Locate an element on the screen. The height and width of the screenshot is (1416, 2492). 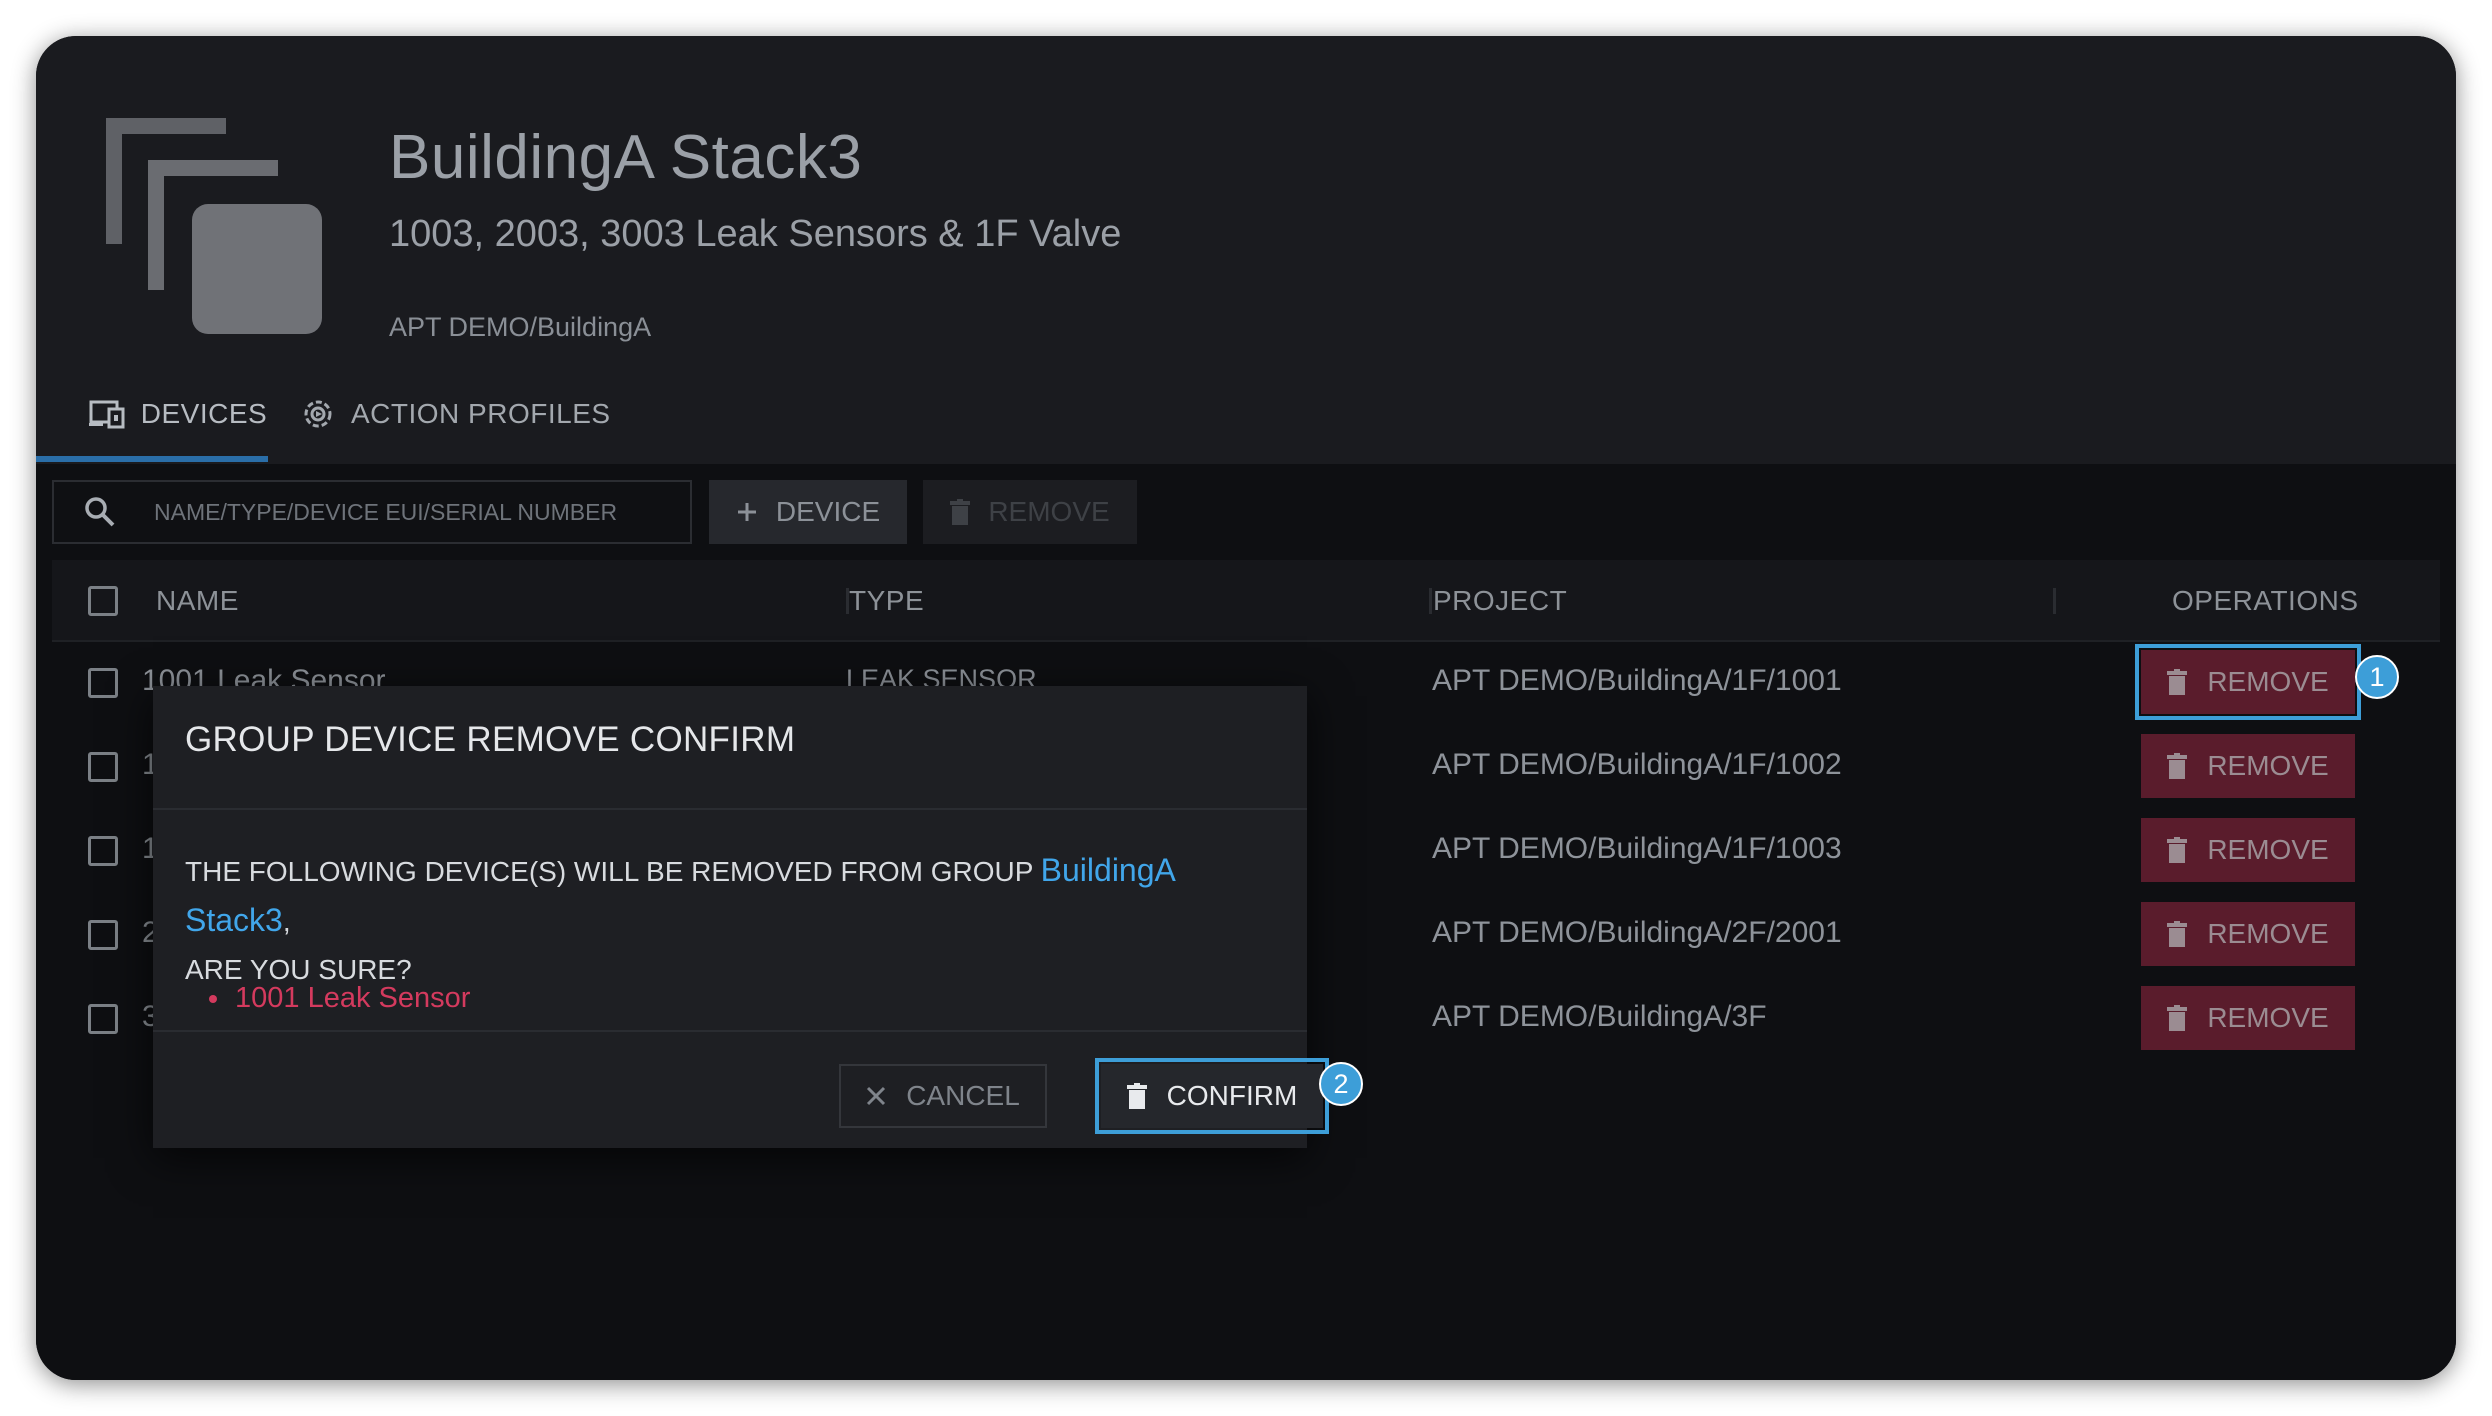
device-list-item: 1001 Leak Sensor is located at coordinates (339, 998).